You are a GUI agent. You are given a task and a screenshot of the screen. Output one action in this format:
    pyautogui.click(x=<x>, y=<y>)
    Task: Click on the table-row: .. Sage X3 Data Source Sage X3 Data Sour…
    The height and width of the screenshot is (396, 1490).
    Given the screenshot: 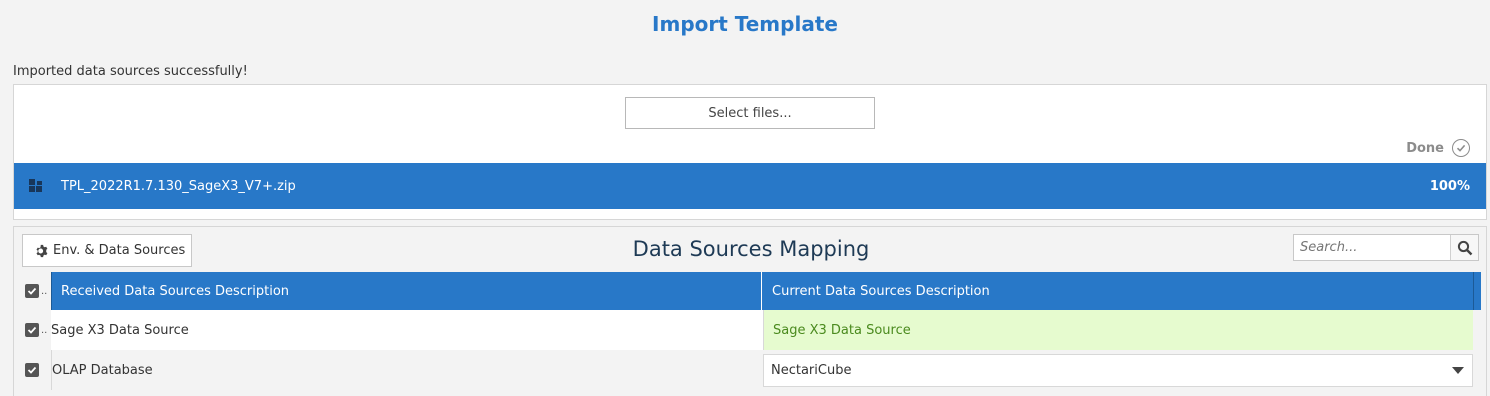 What is the action you would take?
    pyautogui.click(x=749, y=330)
    